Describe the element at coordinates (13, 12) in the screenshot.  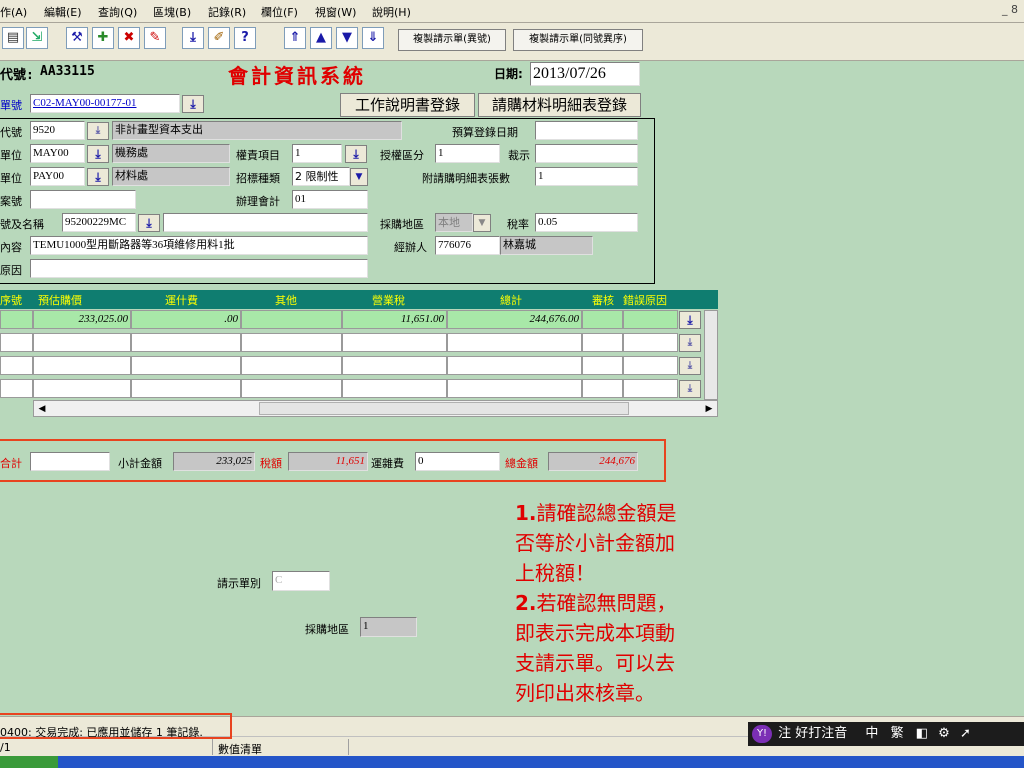
I see `menu-action: 作(A)` at that location.